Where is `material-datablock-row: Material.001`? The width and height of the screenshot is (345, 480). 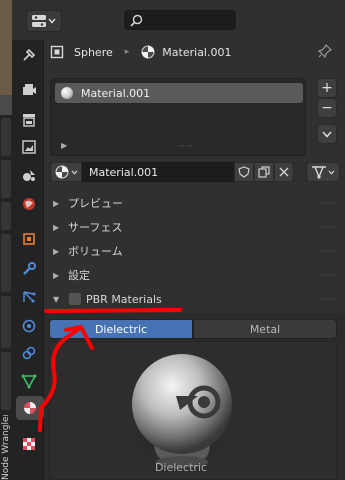 material-datablock-row: Material.001 is located at coordinates (197, 173).